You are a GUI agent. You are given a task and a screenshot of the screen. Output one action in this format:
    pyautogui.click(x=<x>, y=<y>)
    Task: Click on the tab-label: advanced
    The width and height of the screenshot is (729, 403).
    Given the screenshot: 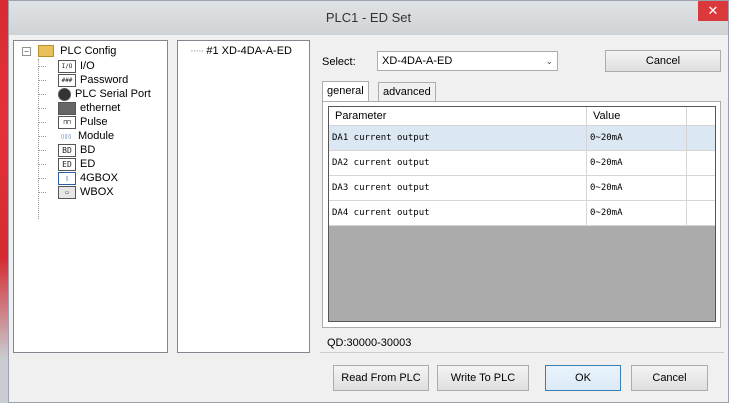 What is the action you would take?
    pyautogui.click(x=407, y=92)
    